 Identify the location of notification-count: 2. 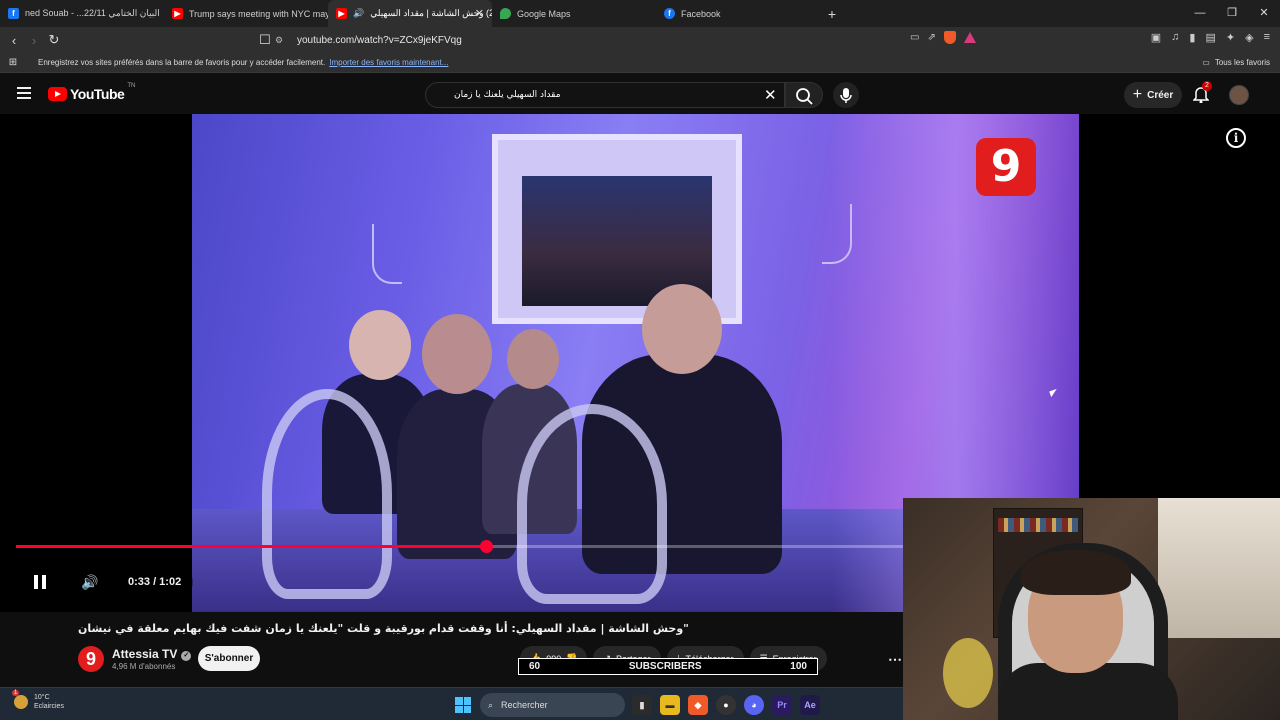
(1207, 86).